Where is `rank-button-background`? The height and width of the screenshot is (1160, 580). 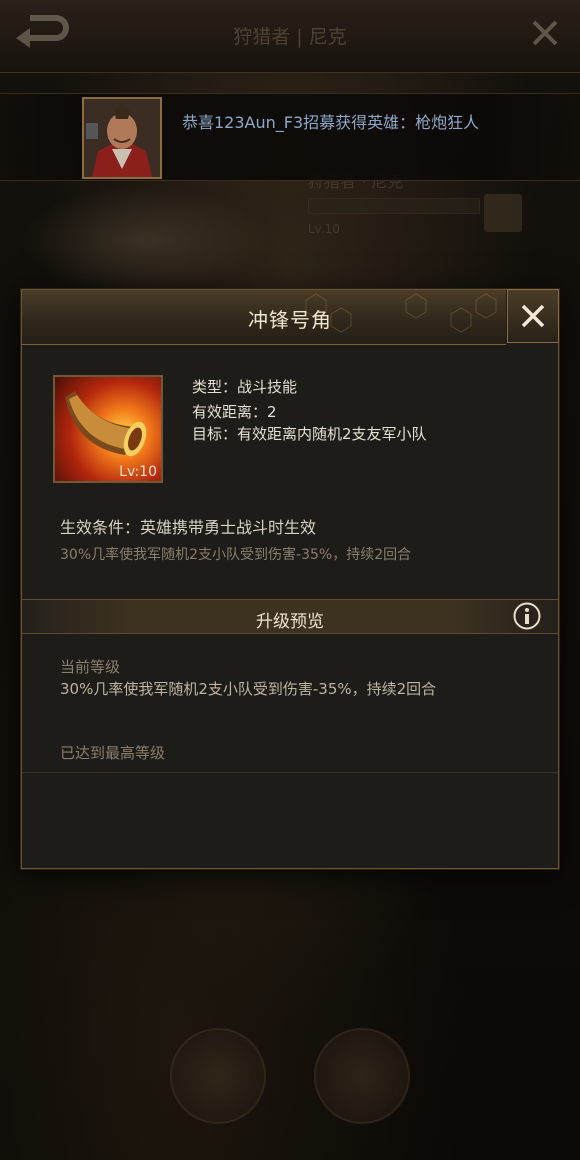 rank-button-background is located at coordinates (218, 1076).